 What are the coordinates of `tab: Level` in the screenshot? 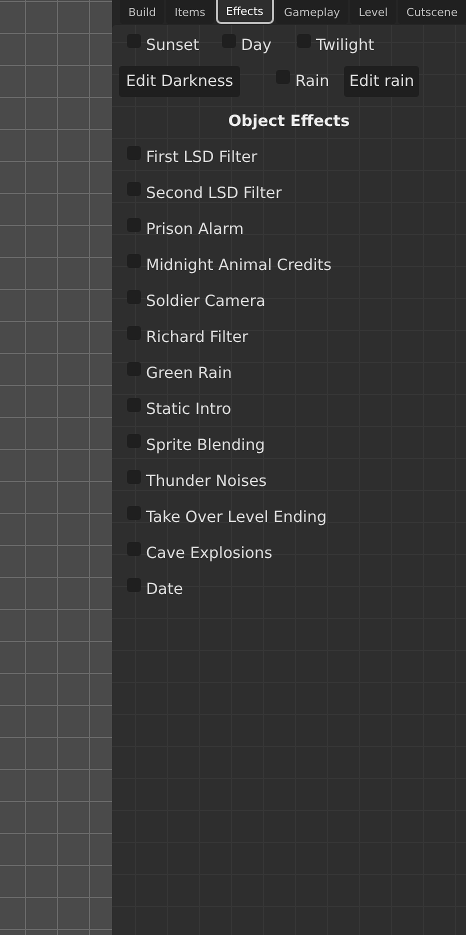 It's located at (373, 12).